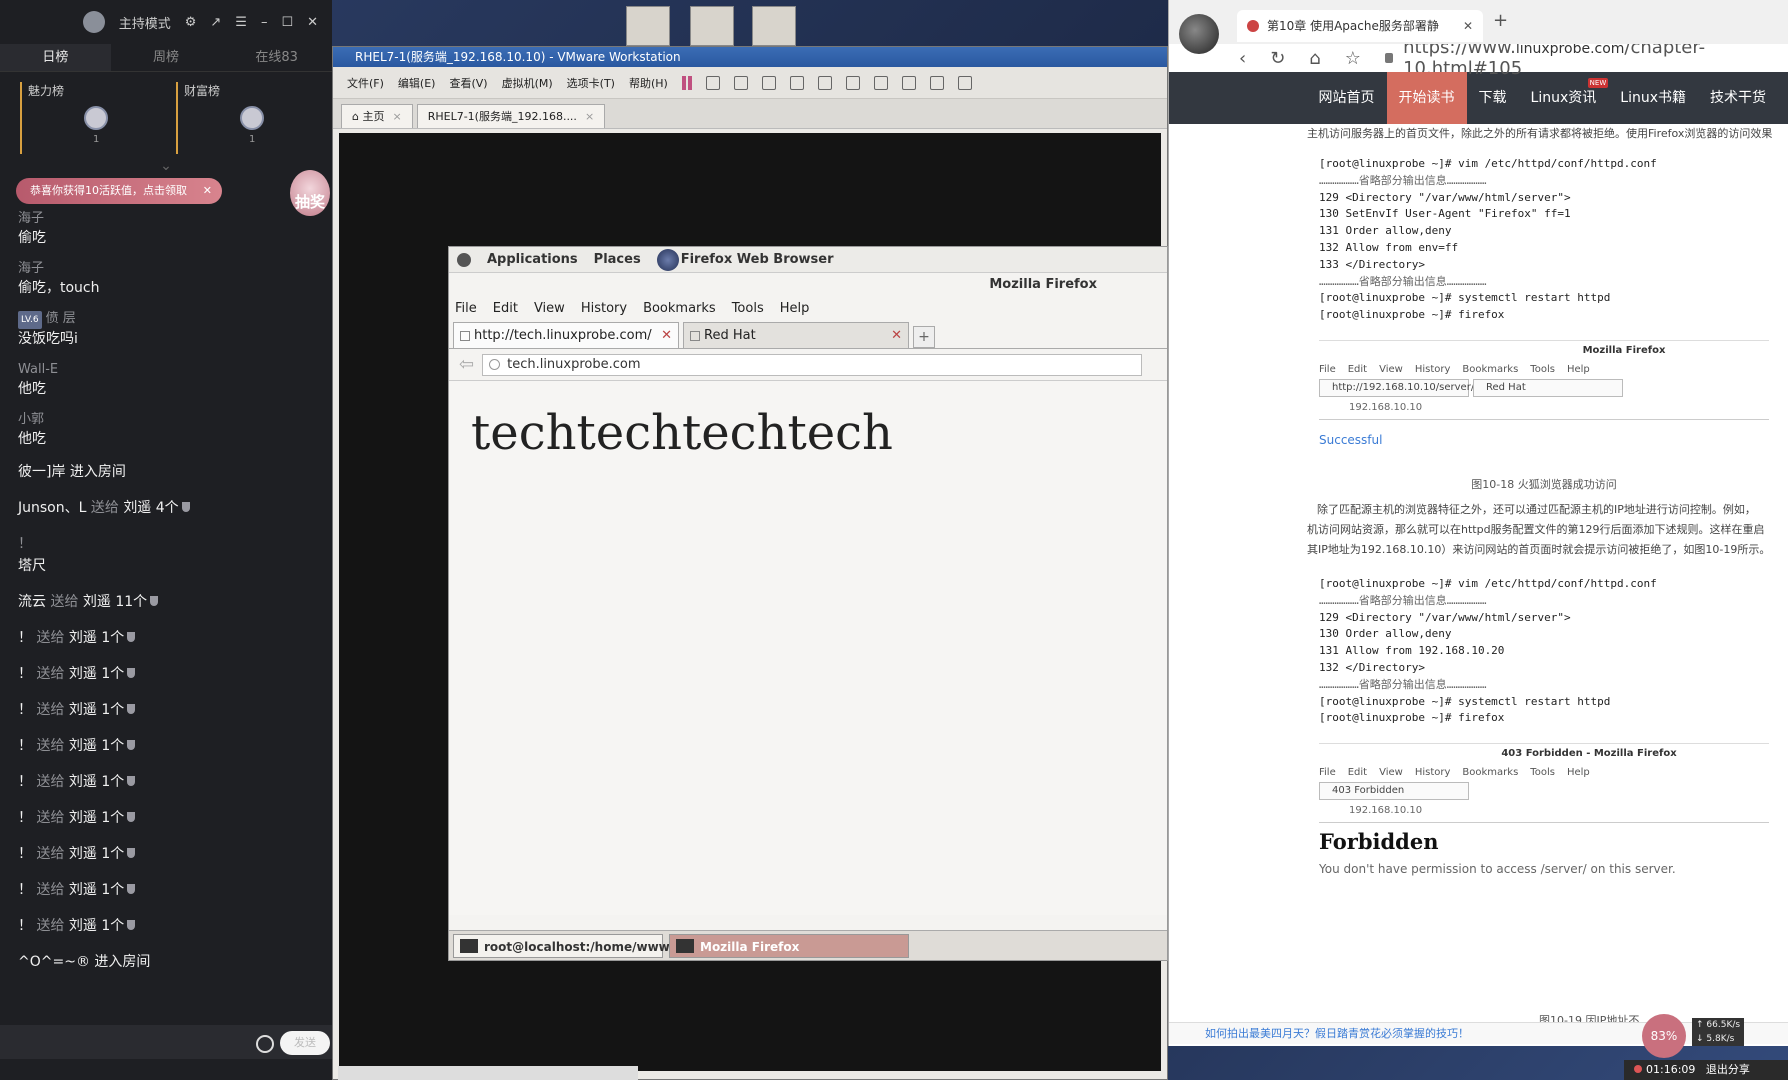  Describe the element at coordinates (1544, 773) in the screenshot. I see `figure-menubar: File Edit View History Bookmarks Tools Help` at that location.